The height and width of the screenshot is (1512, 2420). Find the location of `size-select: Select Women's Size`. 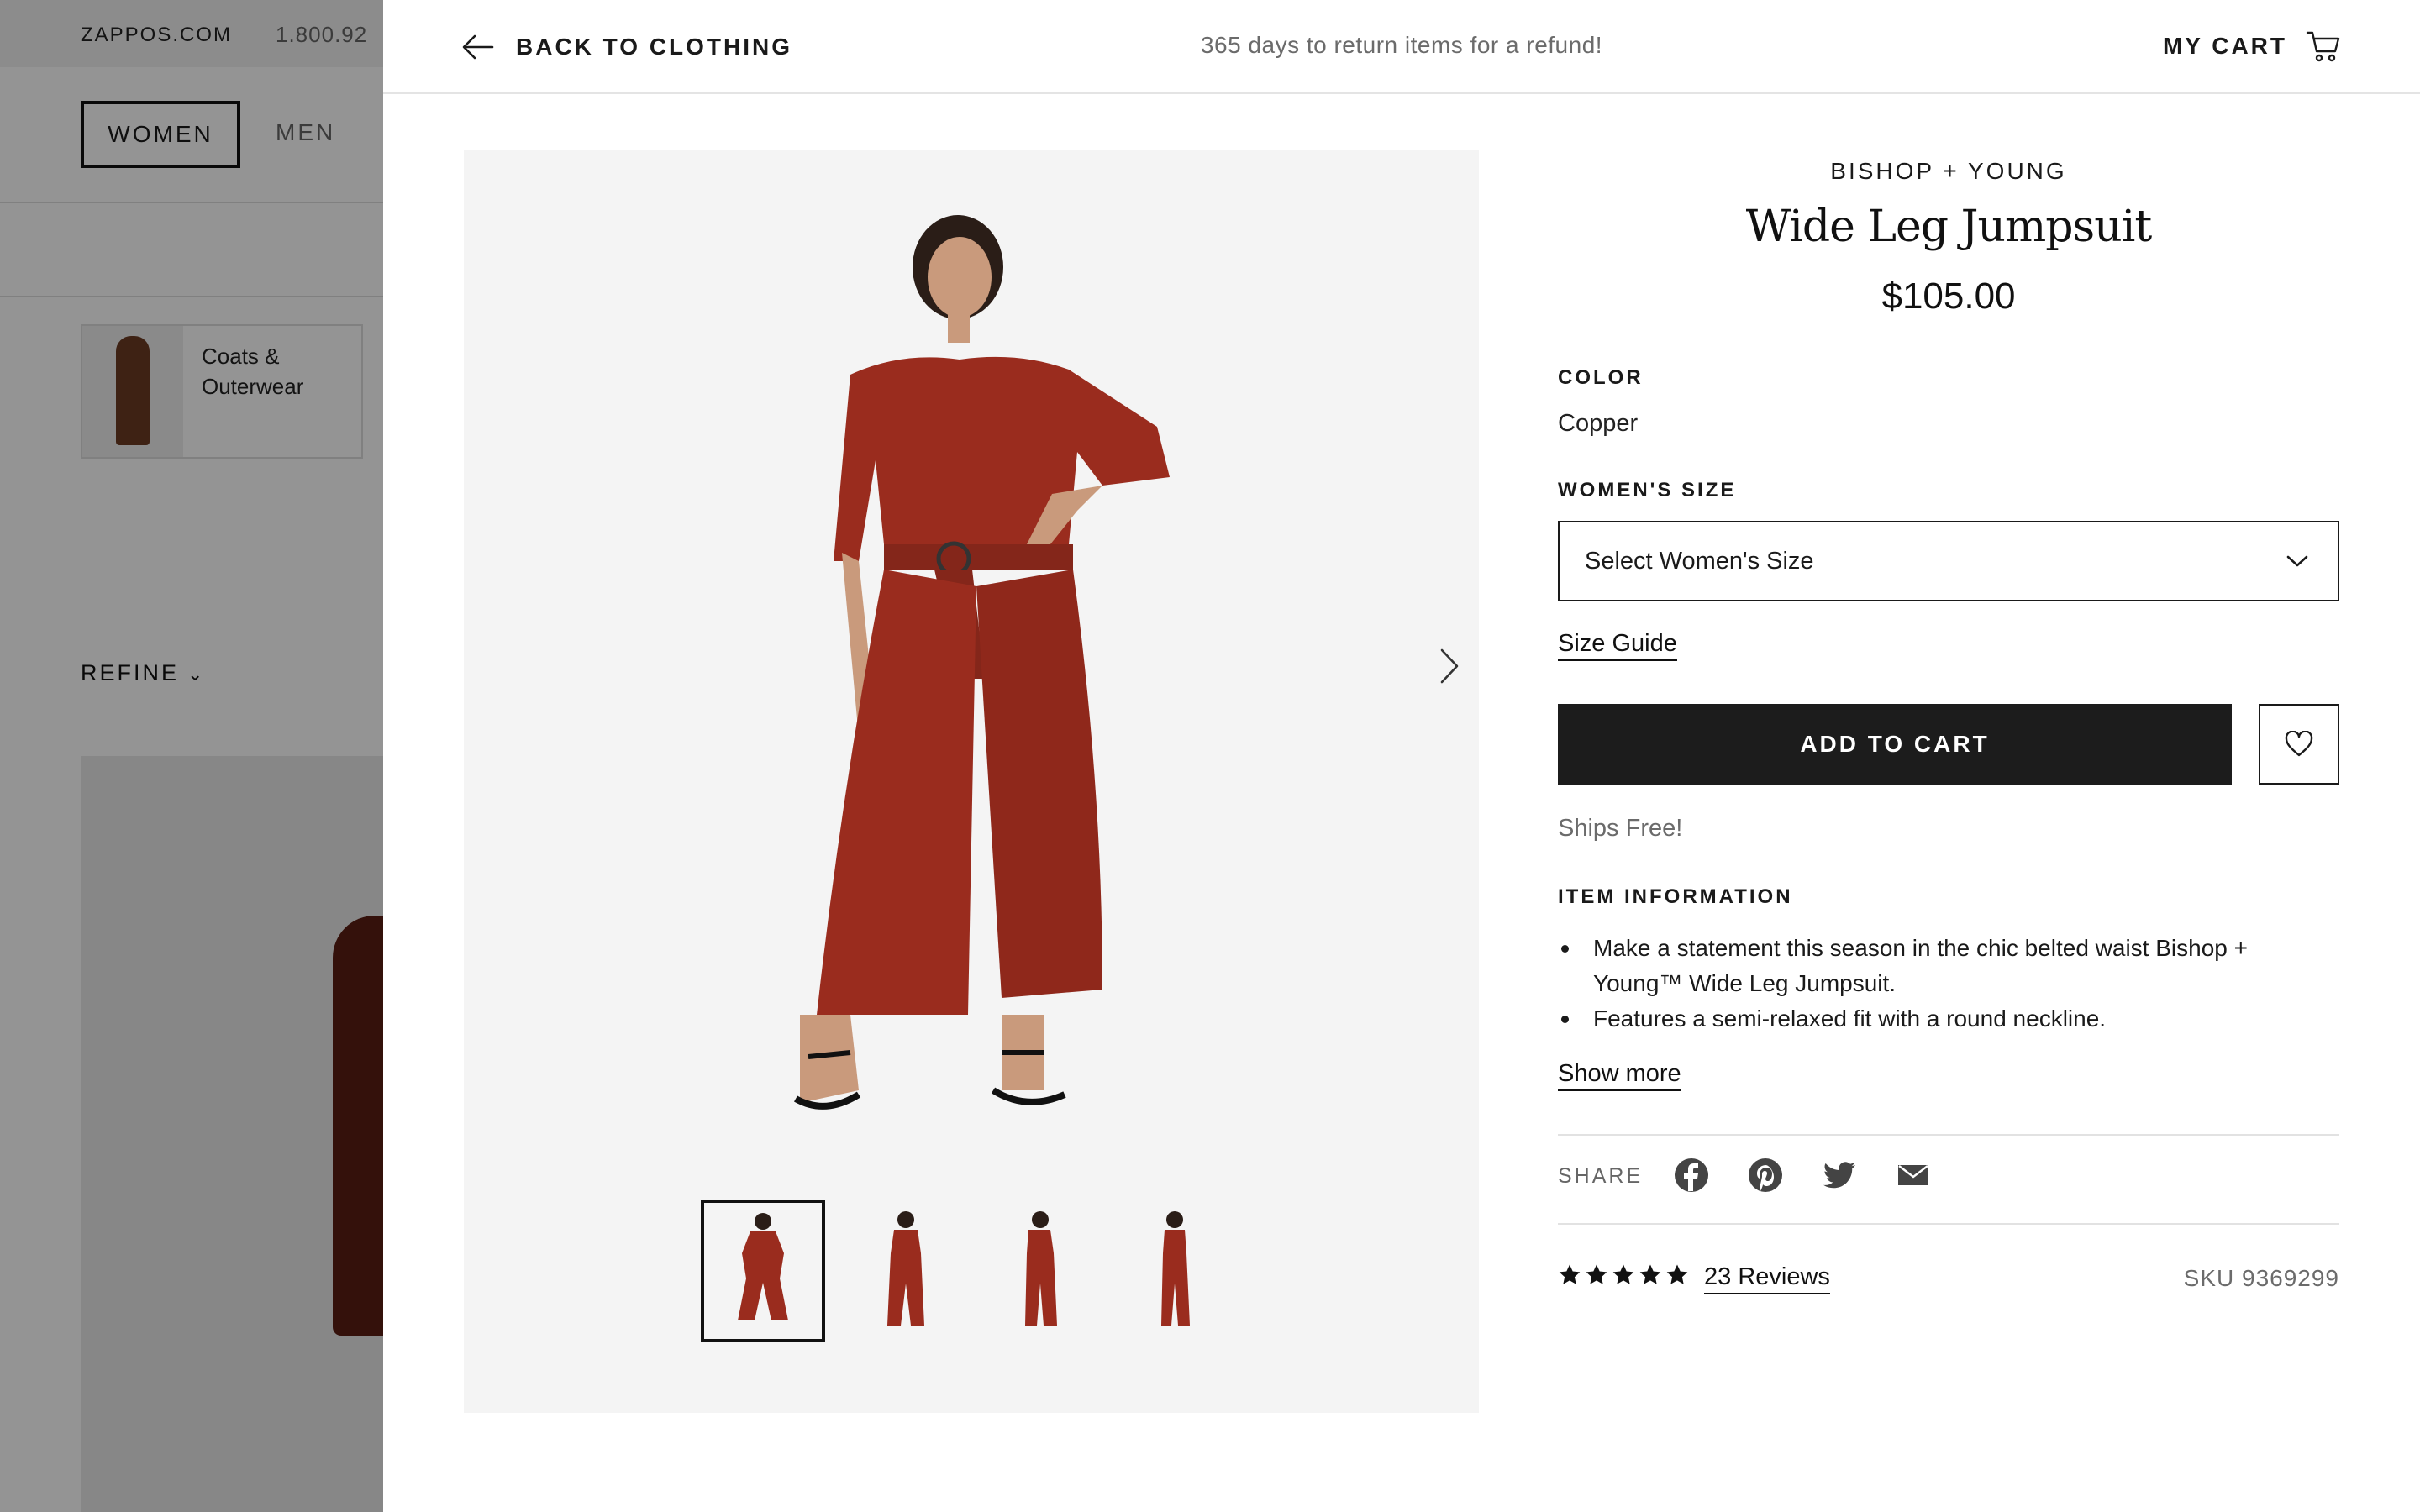

size-select: Select Women's Size is located at coordinates (1948, 561).